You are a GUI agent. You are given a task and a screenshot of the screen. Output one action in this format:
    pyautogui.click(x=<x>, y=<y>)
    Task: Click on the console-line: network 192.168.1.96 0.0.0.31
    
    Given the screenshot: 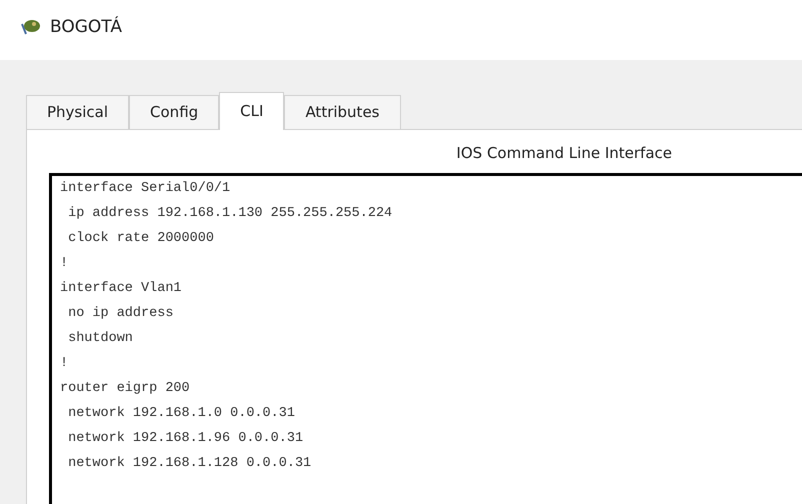 What is the action you would take?
    pyautogui.click(x=185, y=439)
    